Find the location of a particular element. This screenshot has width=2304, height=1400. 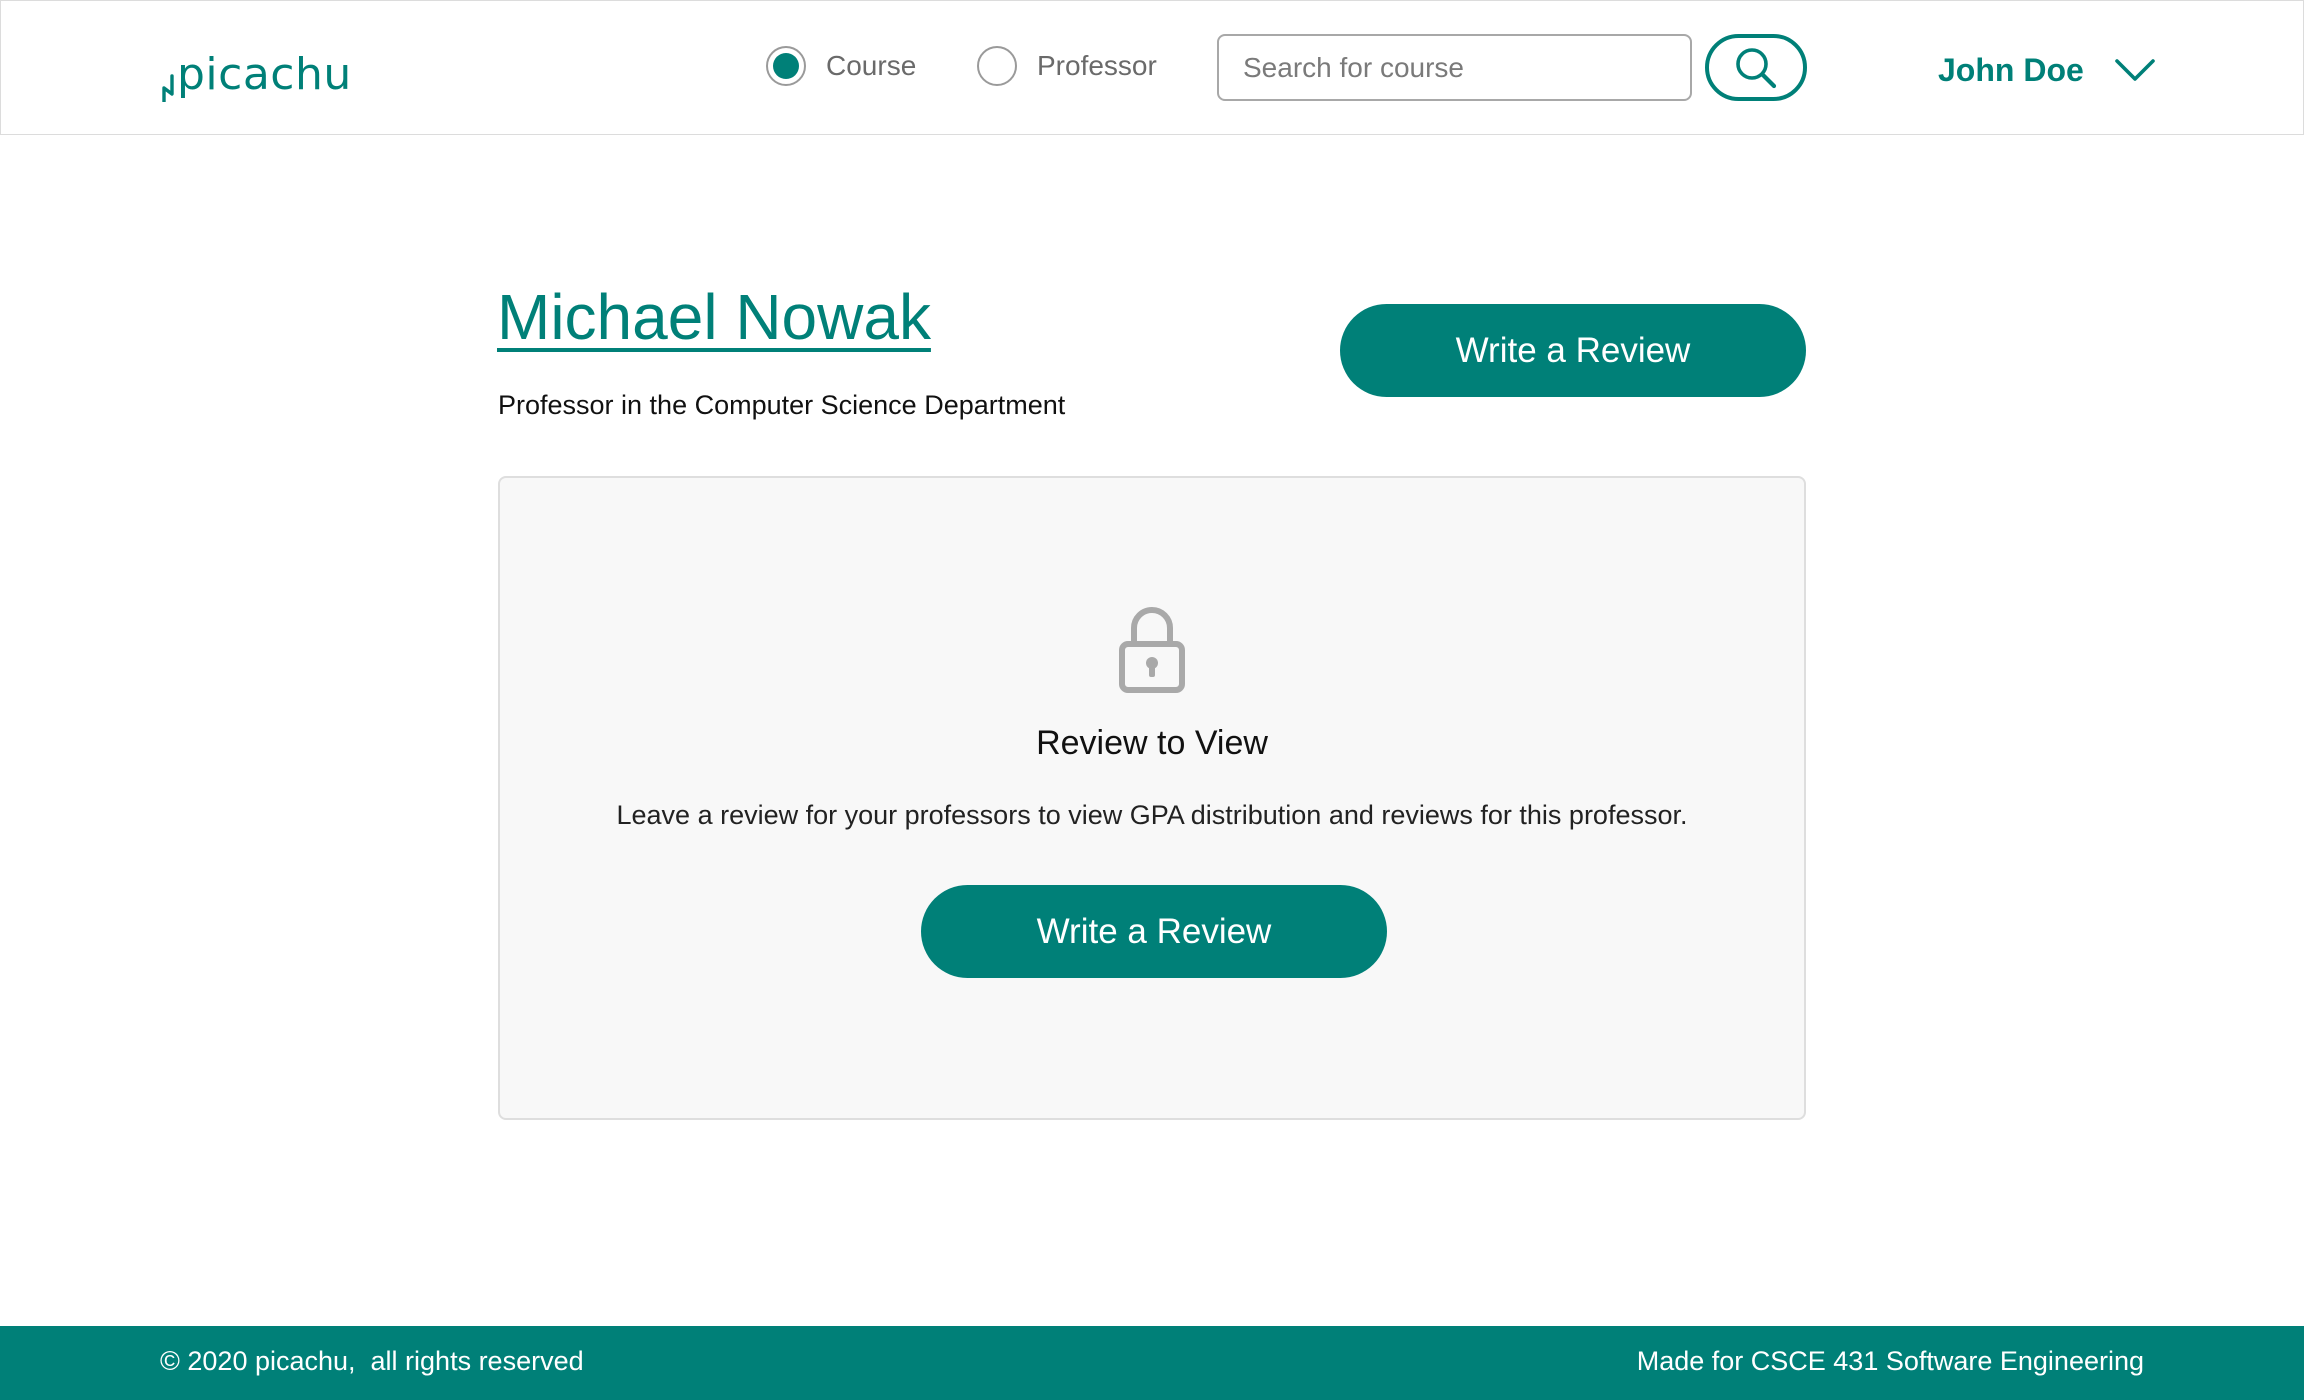

search-input is located at coordinates (1454, 67).